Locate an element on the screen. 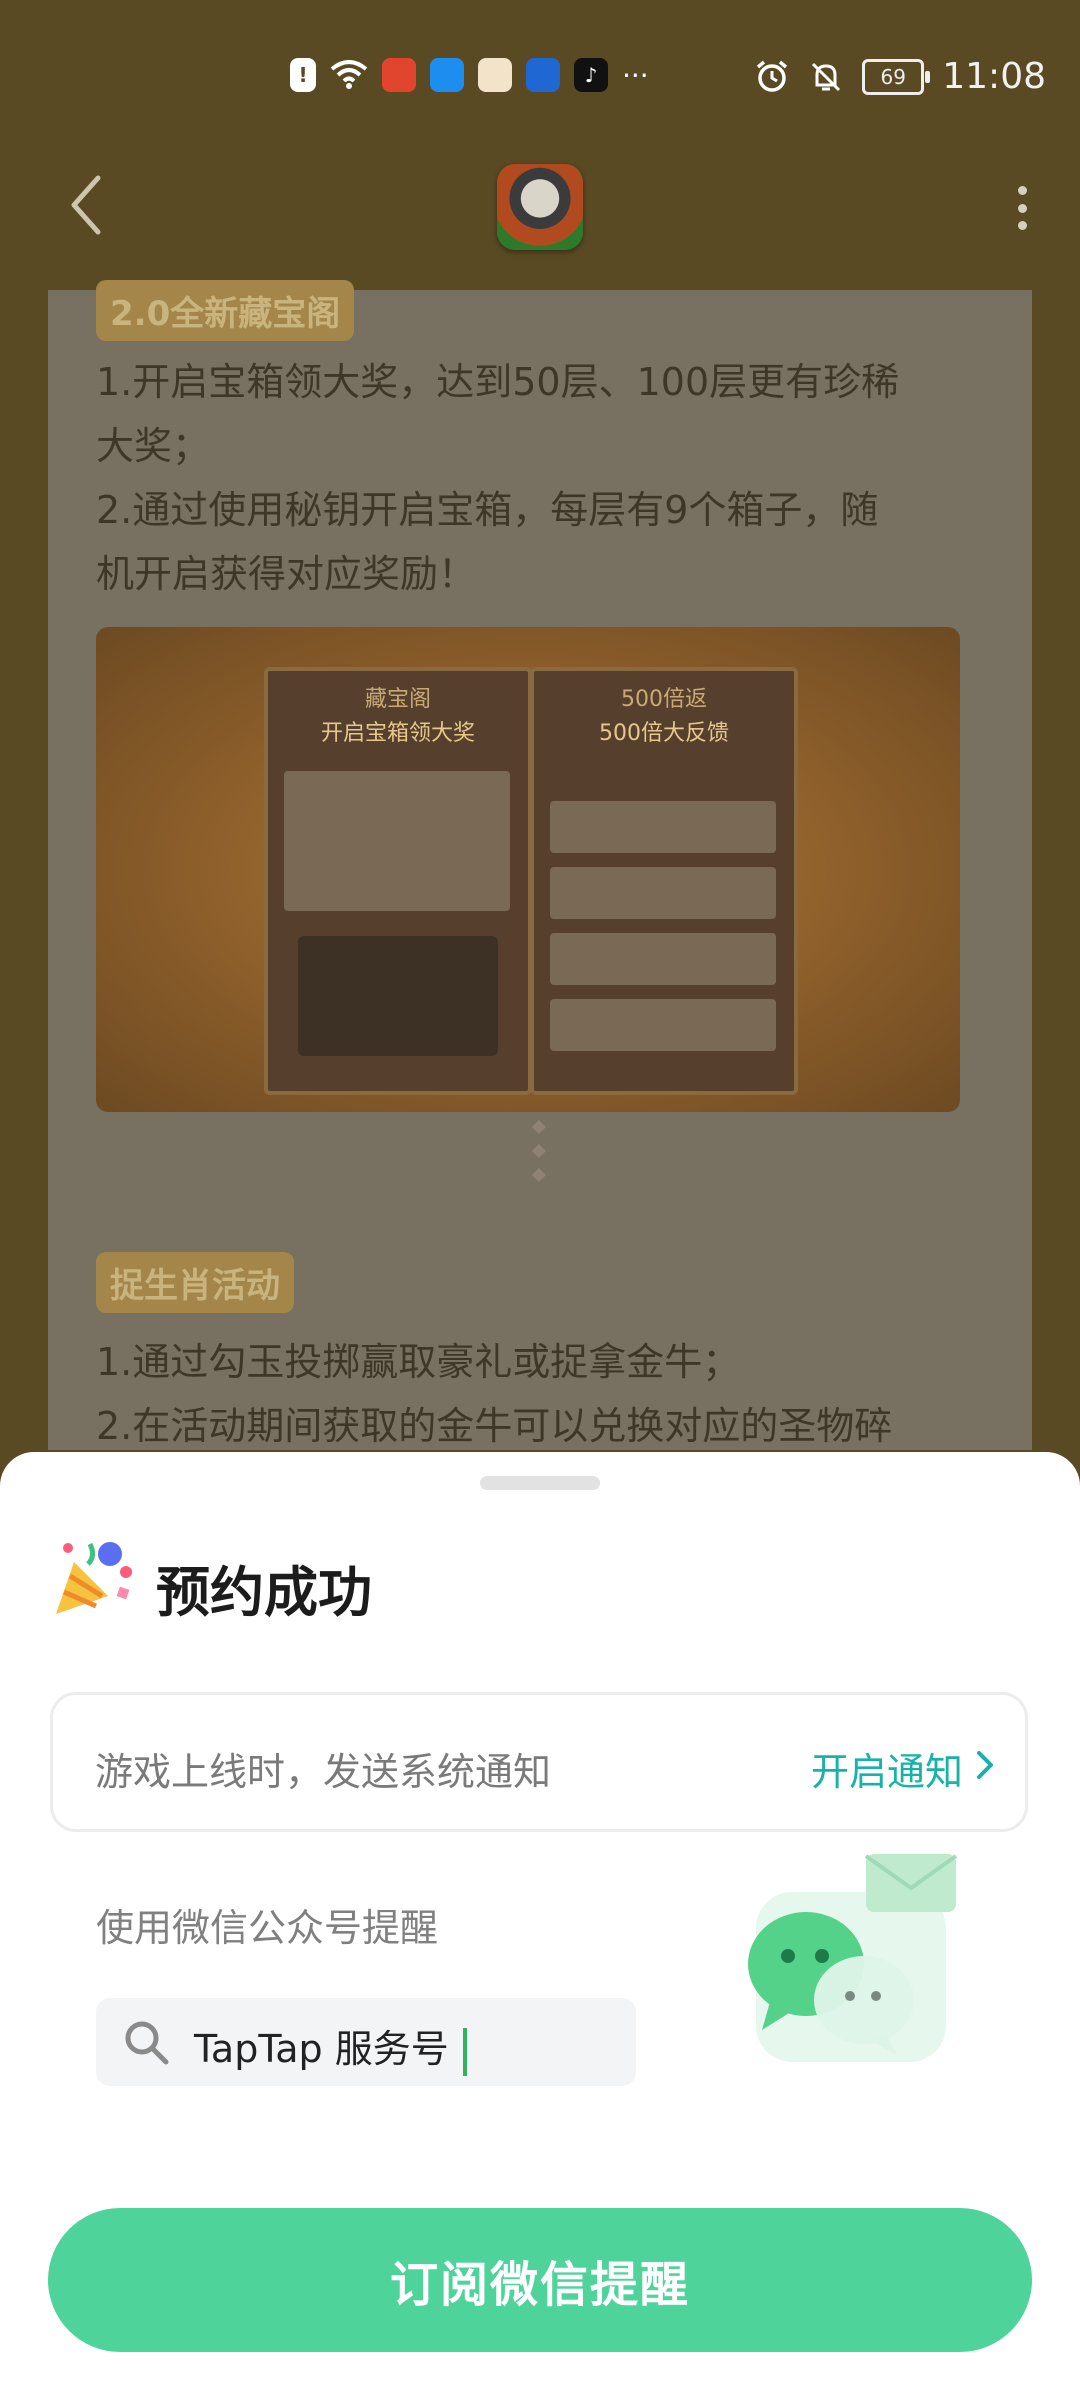 This screenshot has width=1080, height=2400. app-icon-red is located at coordinates (399, 75).